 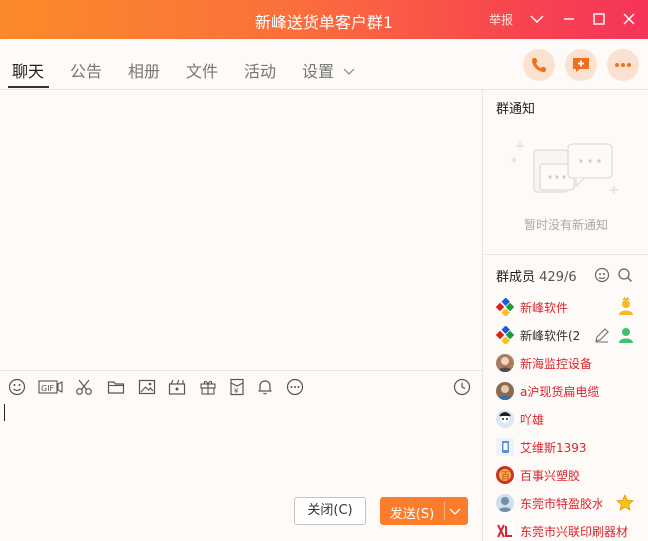 I want to click on tab-chat: 聊天, so click(x=28, y=70).